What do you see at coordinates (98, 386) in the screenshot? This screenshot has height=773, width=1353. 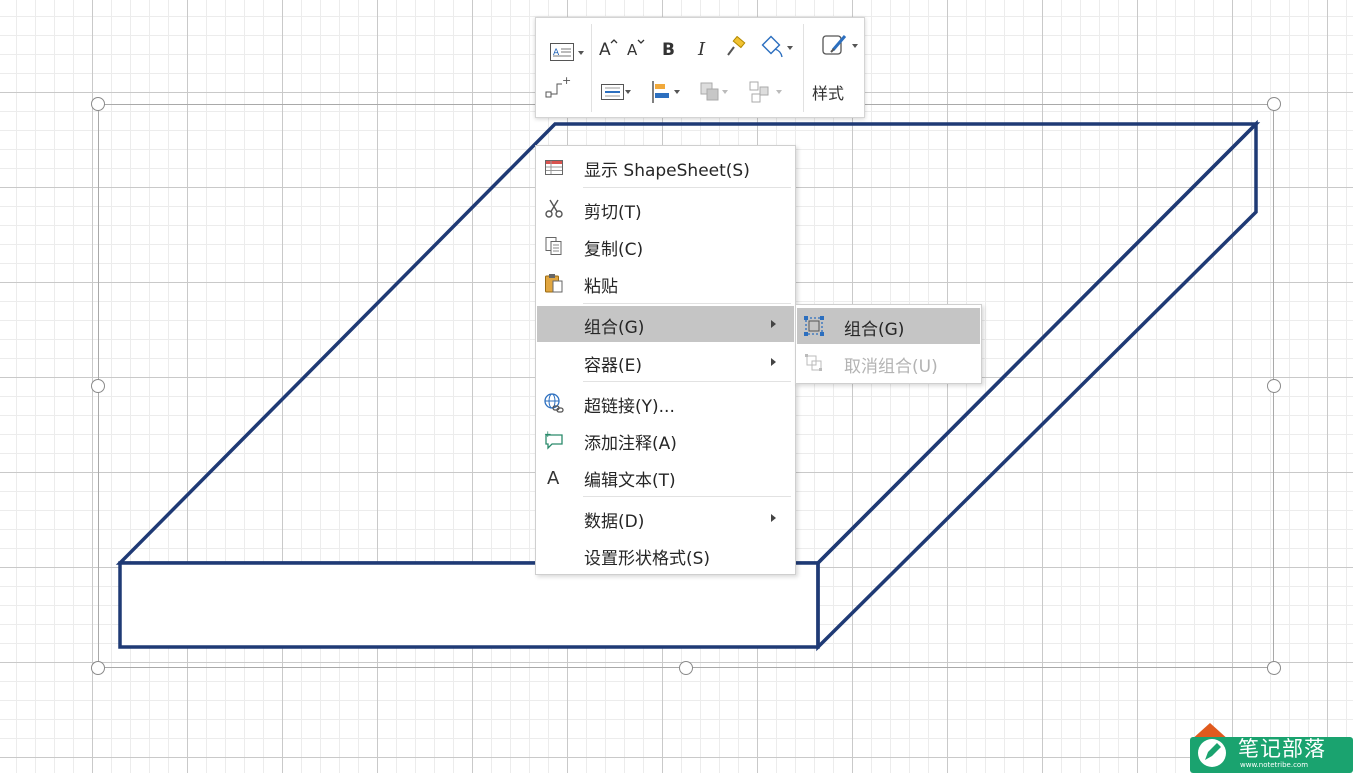 I see `resize-handle-middle-left` at bounding box center [98, 386].